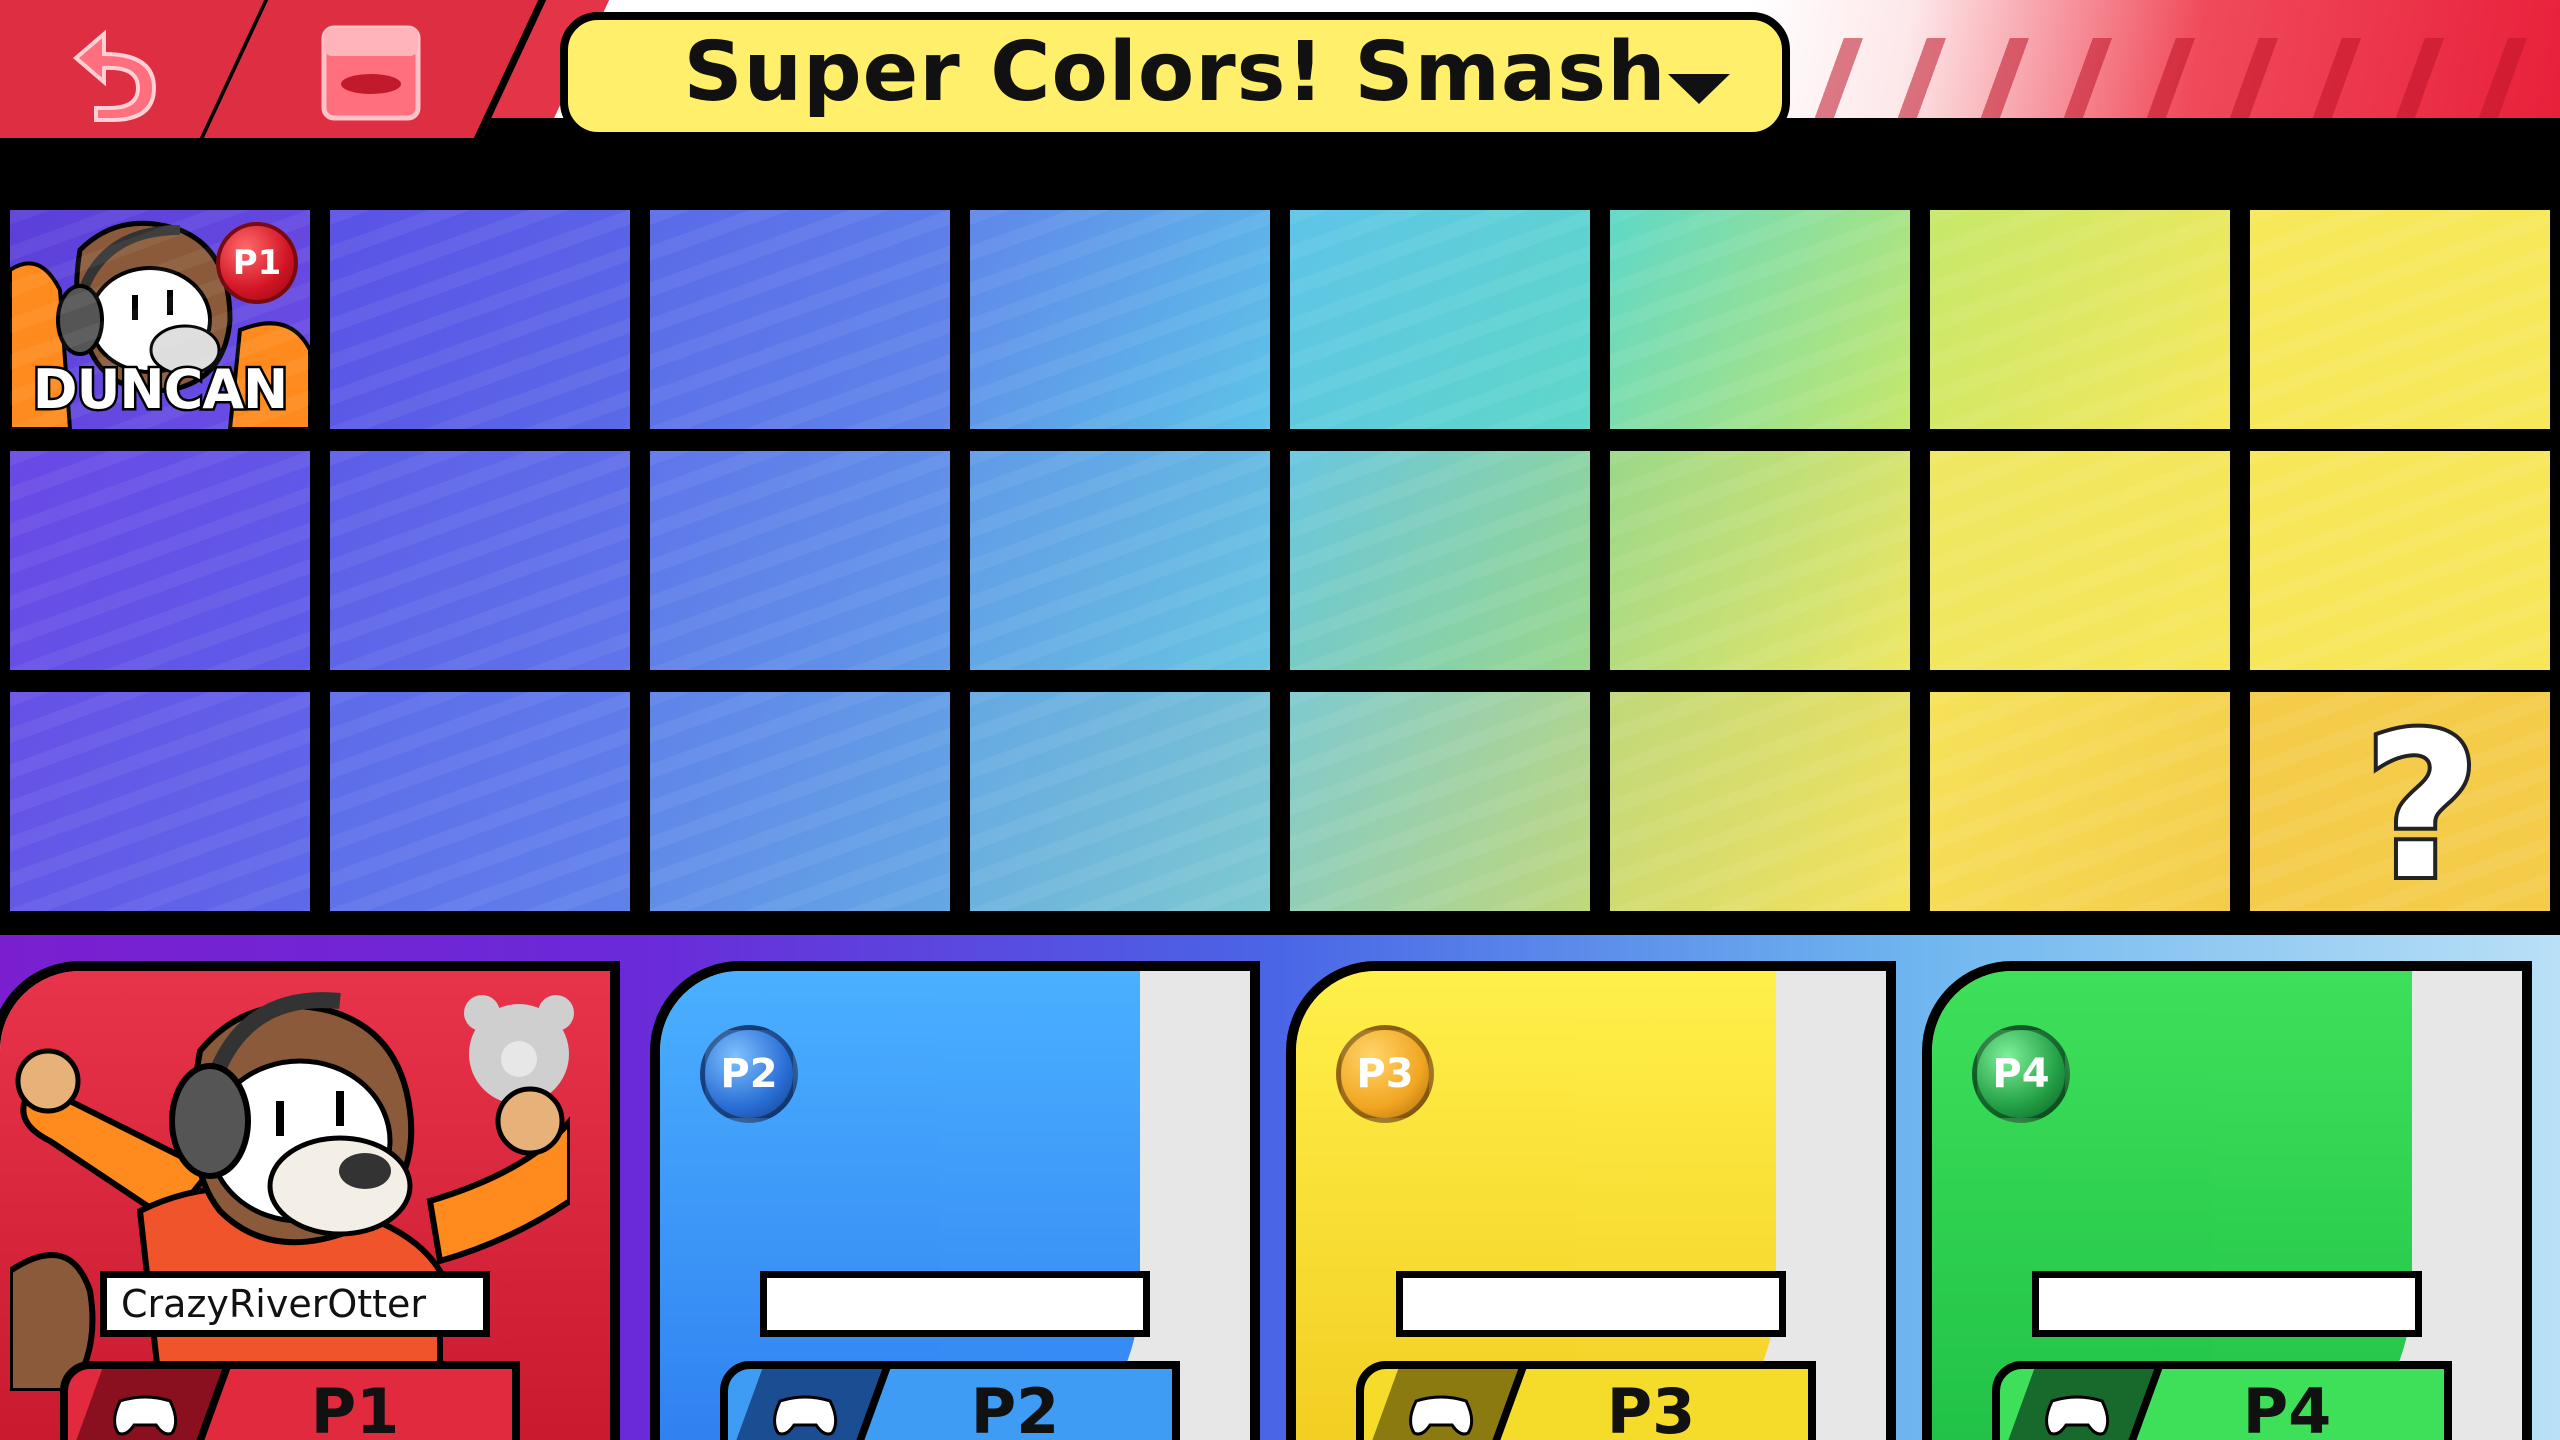 Image resolution: width=2560 pixels, height=1440 pixels. Describe the element at coordinates (160, 319) in the screenshot. I see `fighter-cell-duncan: P1 DUNCAN` at that location.